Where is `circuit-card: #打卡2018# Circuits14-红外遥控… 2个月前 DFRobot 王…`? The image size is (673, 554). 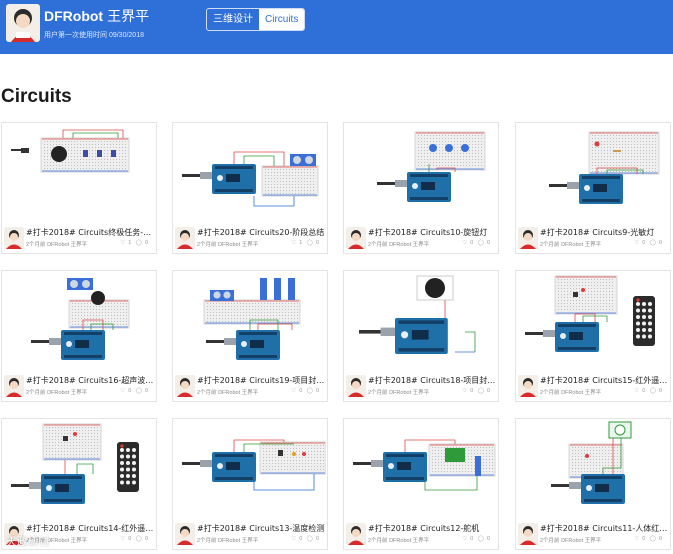
circuit-card: #打卡2018# Circuits14-红外遥控… 2个月前 DFRobot 王… is located at coordinates (79, 484).